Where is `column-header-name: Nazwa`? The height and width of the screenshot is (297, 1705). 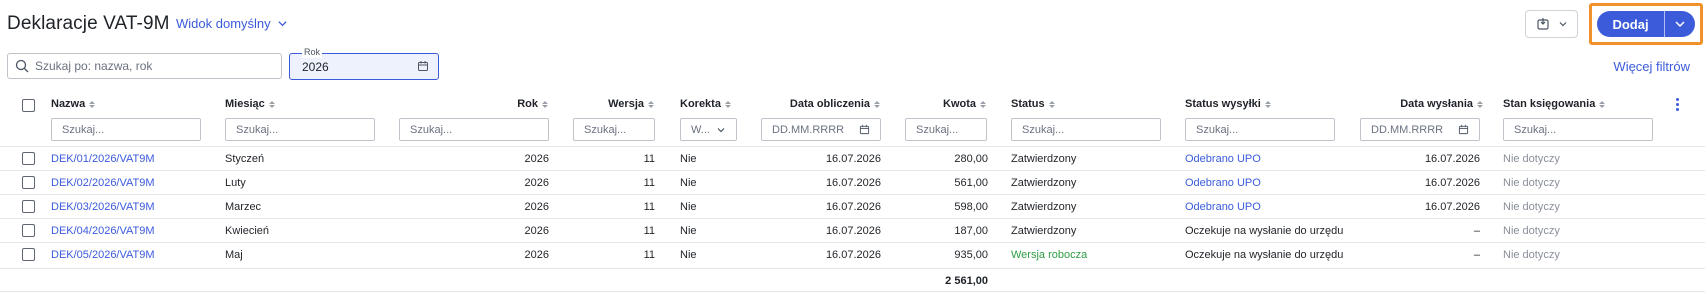
column-header-name: Nazwa is located at coordinates (73, 104).